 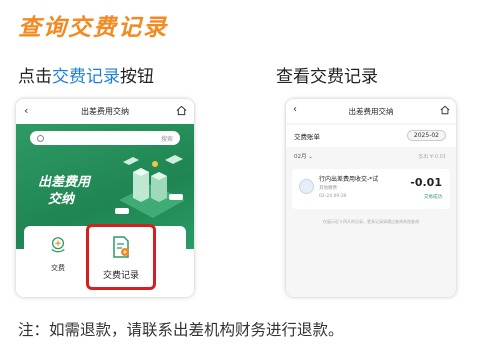 I want to click on item-category: 其他缴费, so click(x=328, y=188).